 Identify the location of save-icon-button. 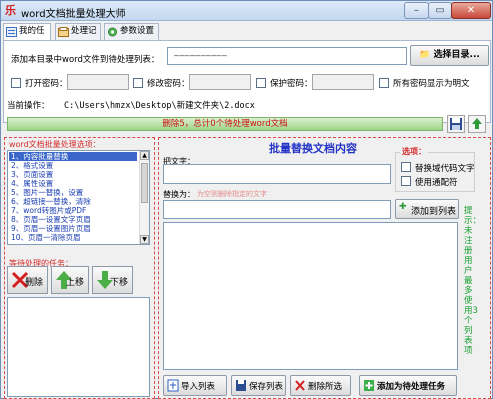
(456, 124).